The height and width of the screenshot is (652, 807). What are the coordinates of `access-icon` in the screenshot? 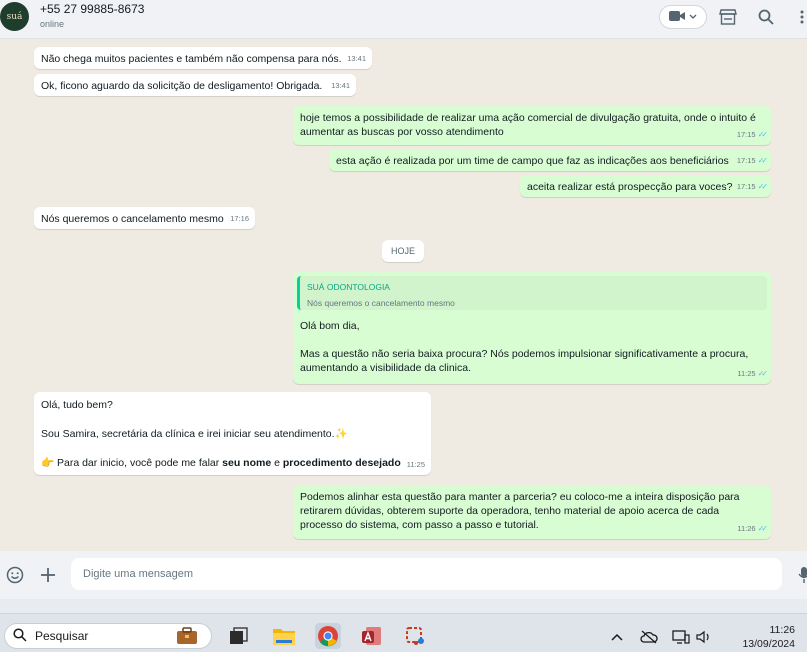 It's located at (372, 636).